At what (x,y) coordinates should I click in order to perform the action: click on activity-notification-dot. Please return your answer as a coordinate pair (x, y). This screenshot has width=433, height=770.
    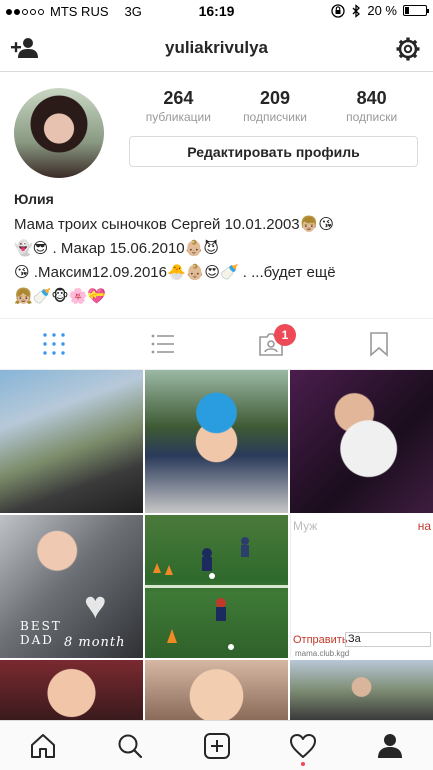
    Looking at the image, I should click on (303, 764).